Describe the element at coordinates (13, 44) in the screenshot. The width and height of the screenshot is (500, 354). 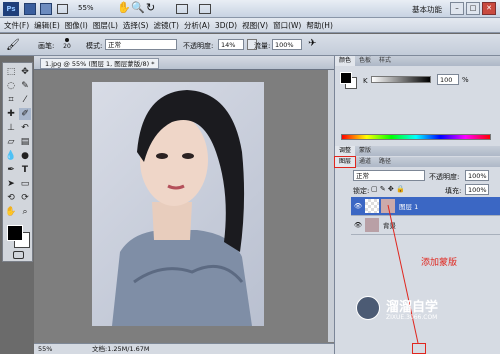
I see `brush-preset-icon: 🖌` at that location.